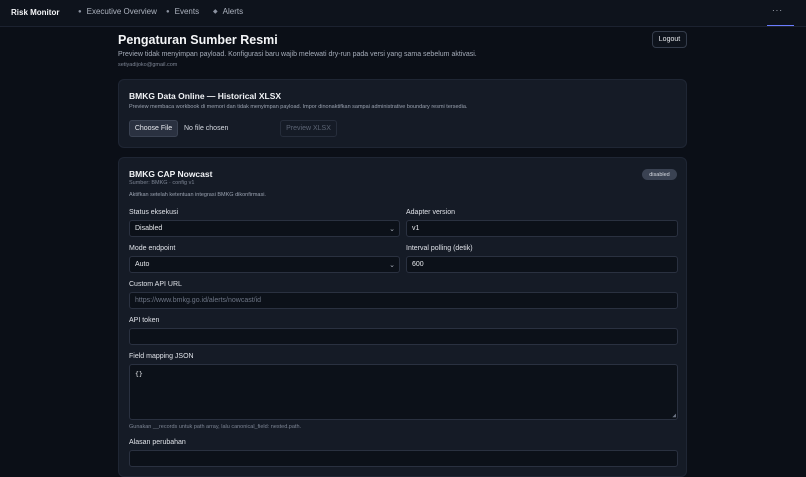  I want to click on import-card-title: BMKG Data Online — Historical XLSX, so click(205, 96).